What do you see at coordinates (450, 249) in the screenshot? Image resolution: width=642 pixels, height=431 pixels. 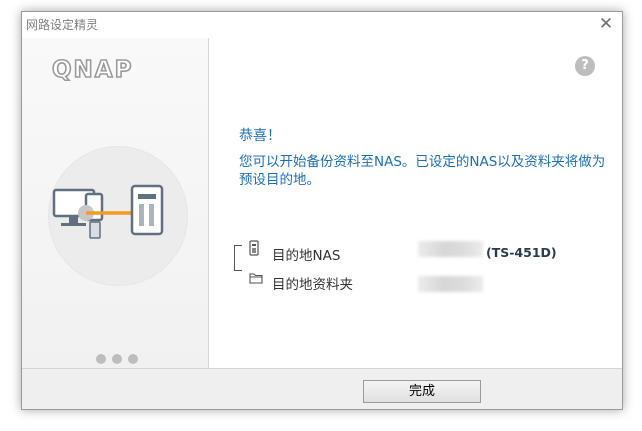 I see `nas-name-redacted` at bounding box center [450, 249].